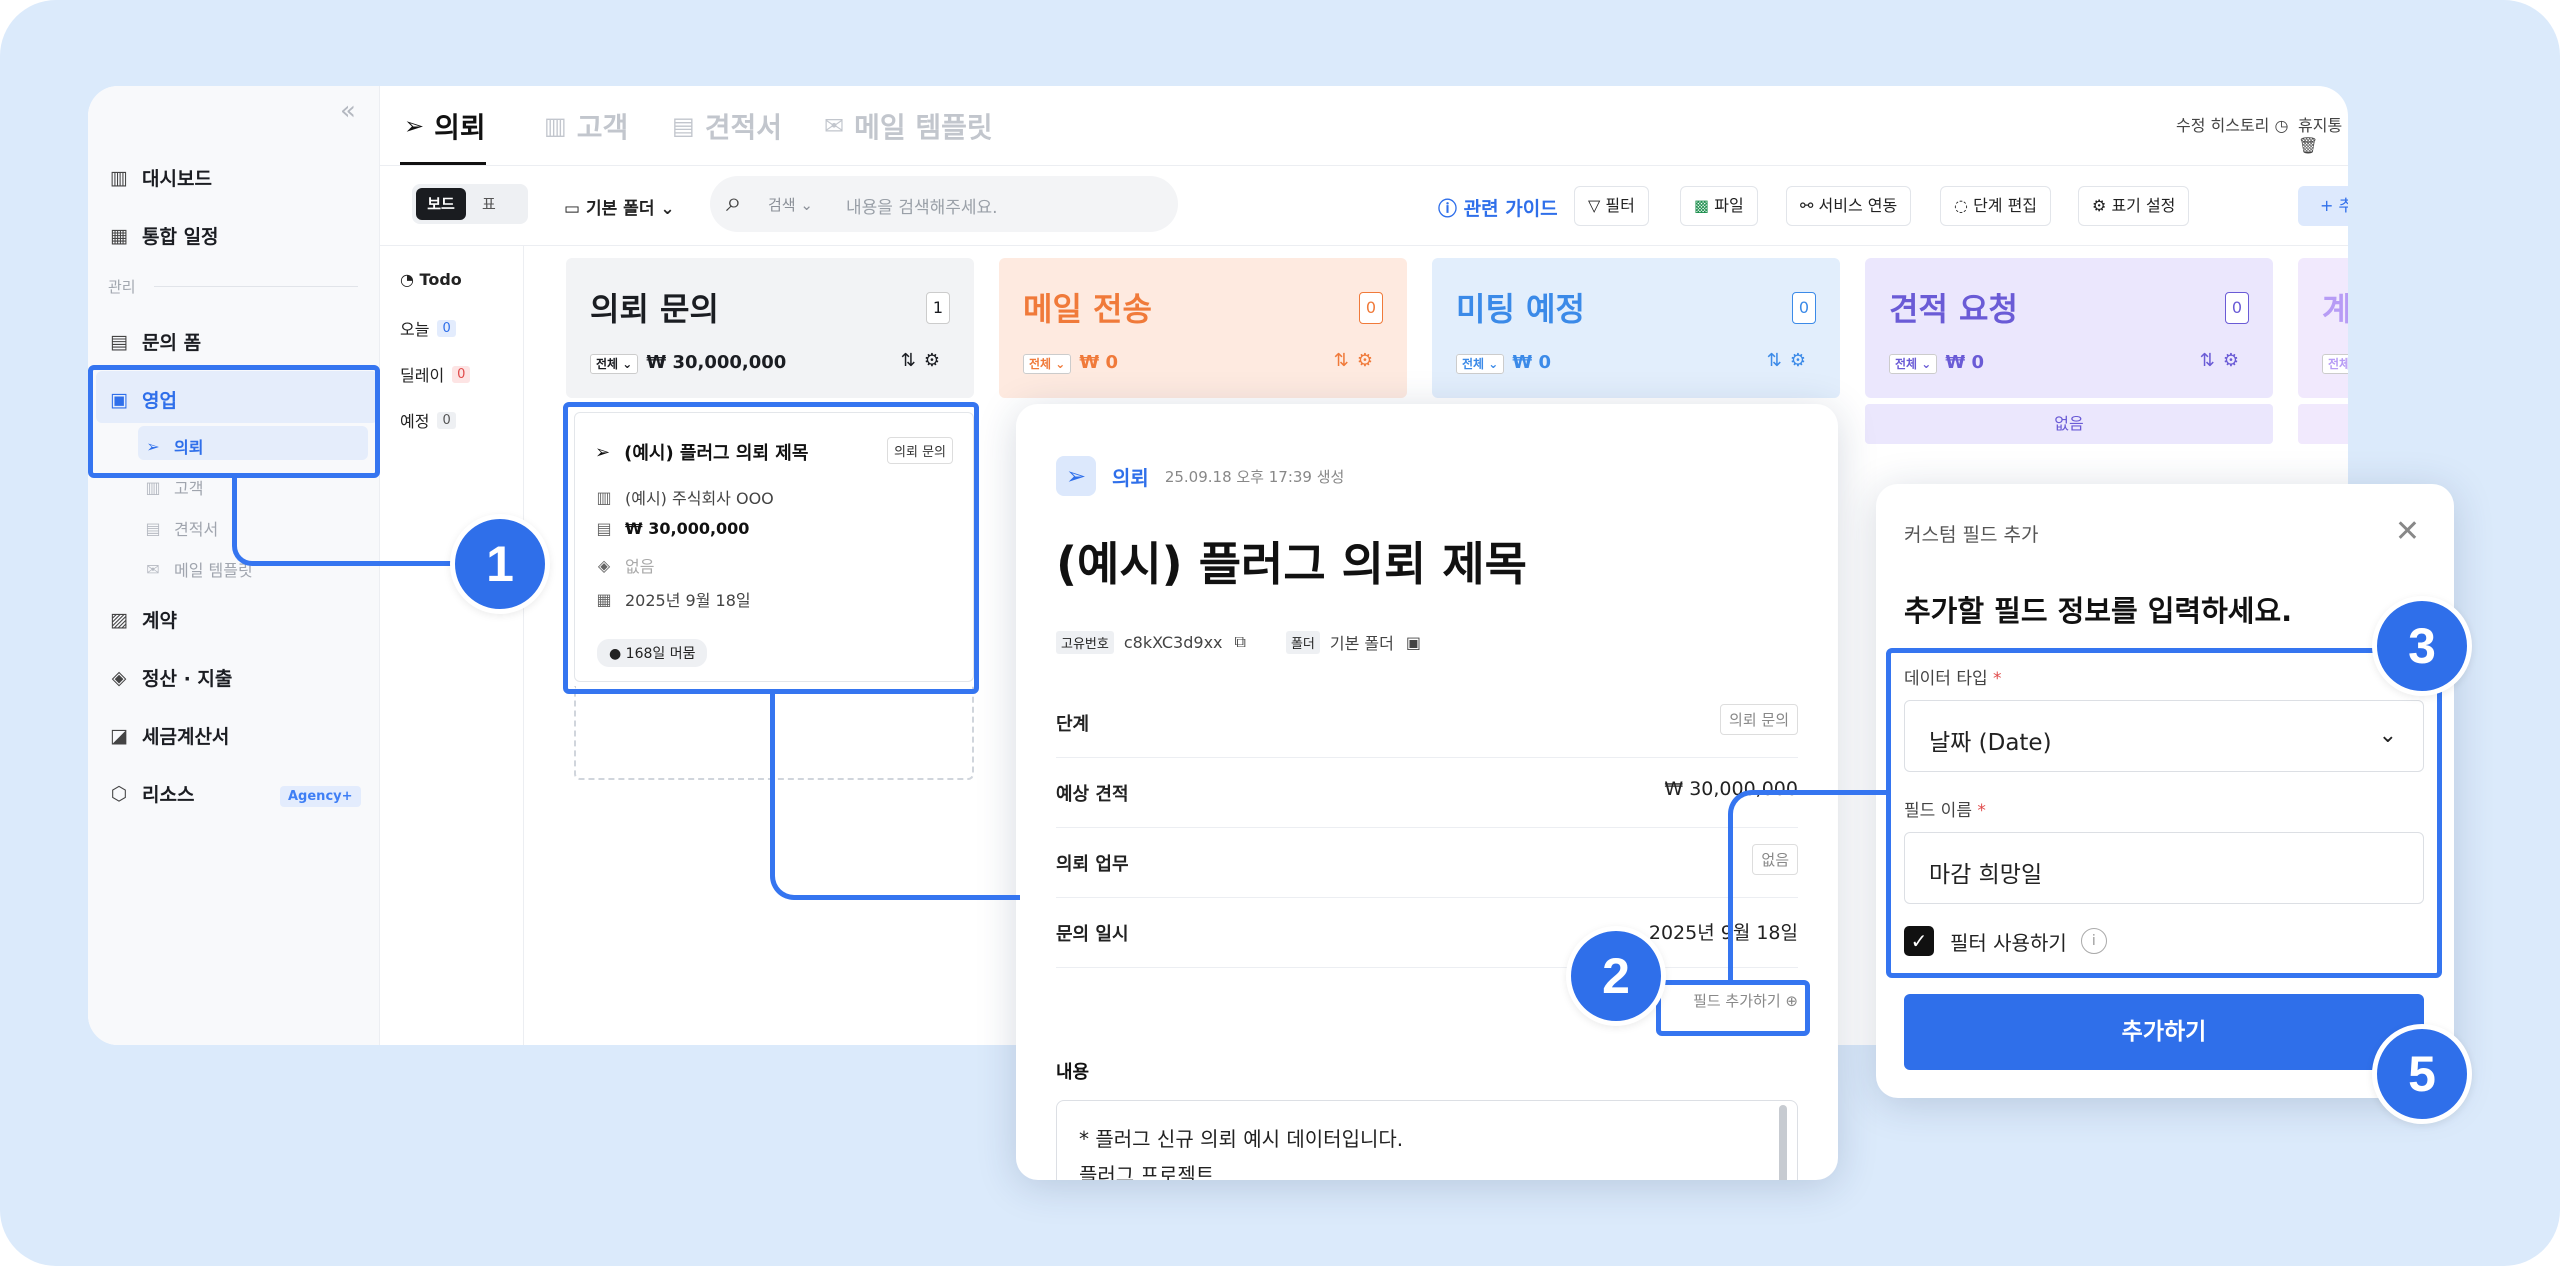 The image size is (2560, 1266). Describe the element at coordinates (1427, 793) in the screenshot. I see `detail-row-estimate: 예상 견적 ₩ 30,000,000` at that location.